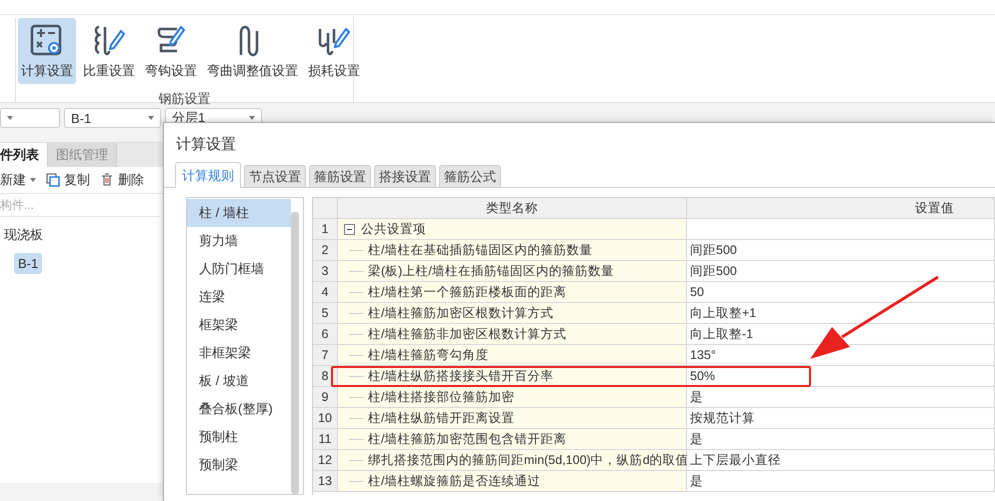 The height and width of the screenshot is (501, 995). Describe the element at coordinates (470, 176) in the screenshot. I see `dialog-tab: 箍筋公式` at that location.